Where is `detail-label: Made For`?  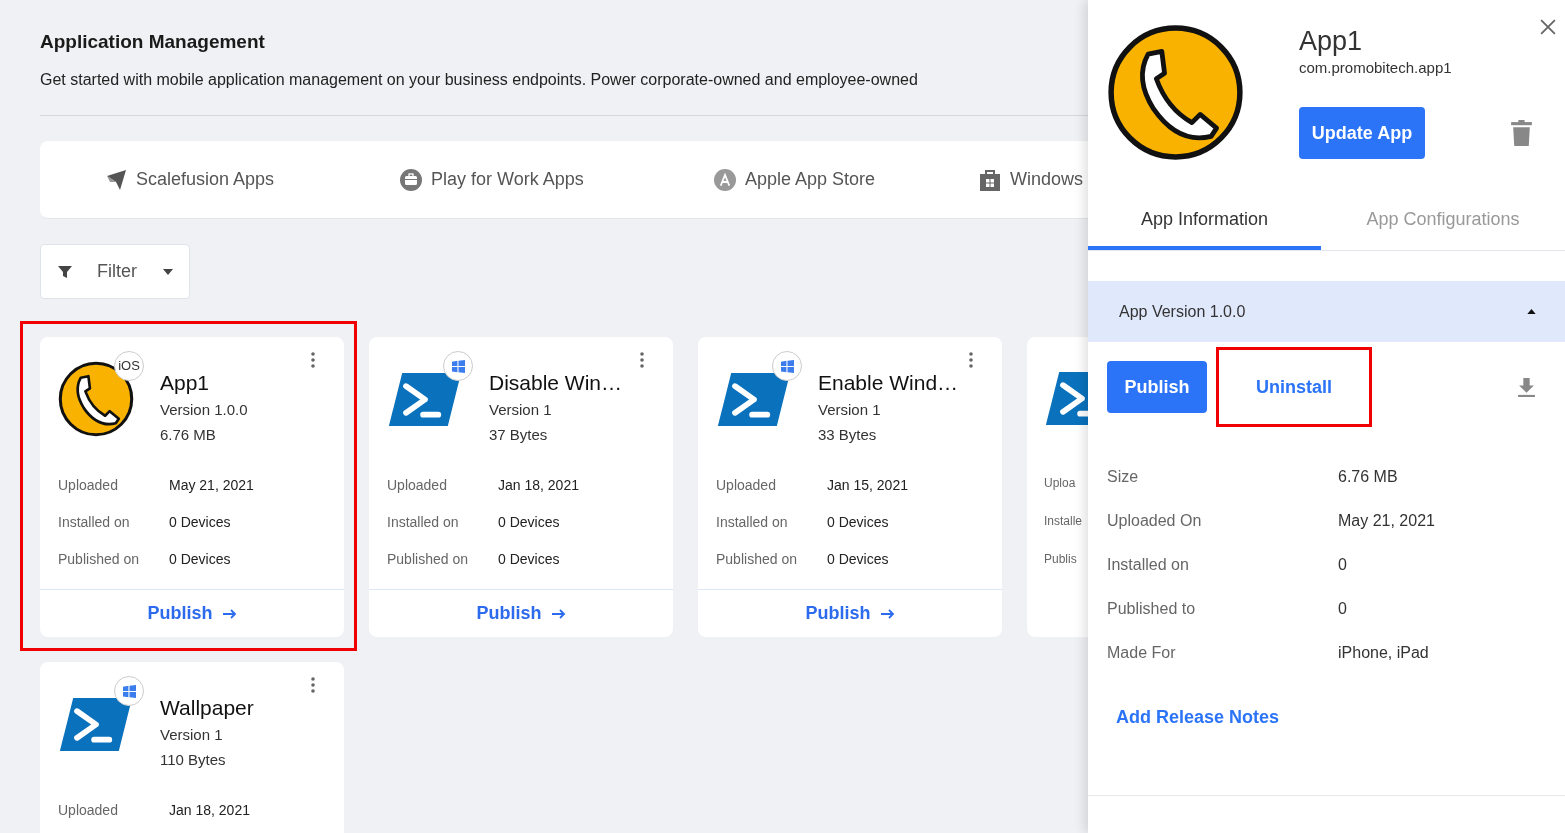
detail-label: Made For is located at coordinates (1142, 653).